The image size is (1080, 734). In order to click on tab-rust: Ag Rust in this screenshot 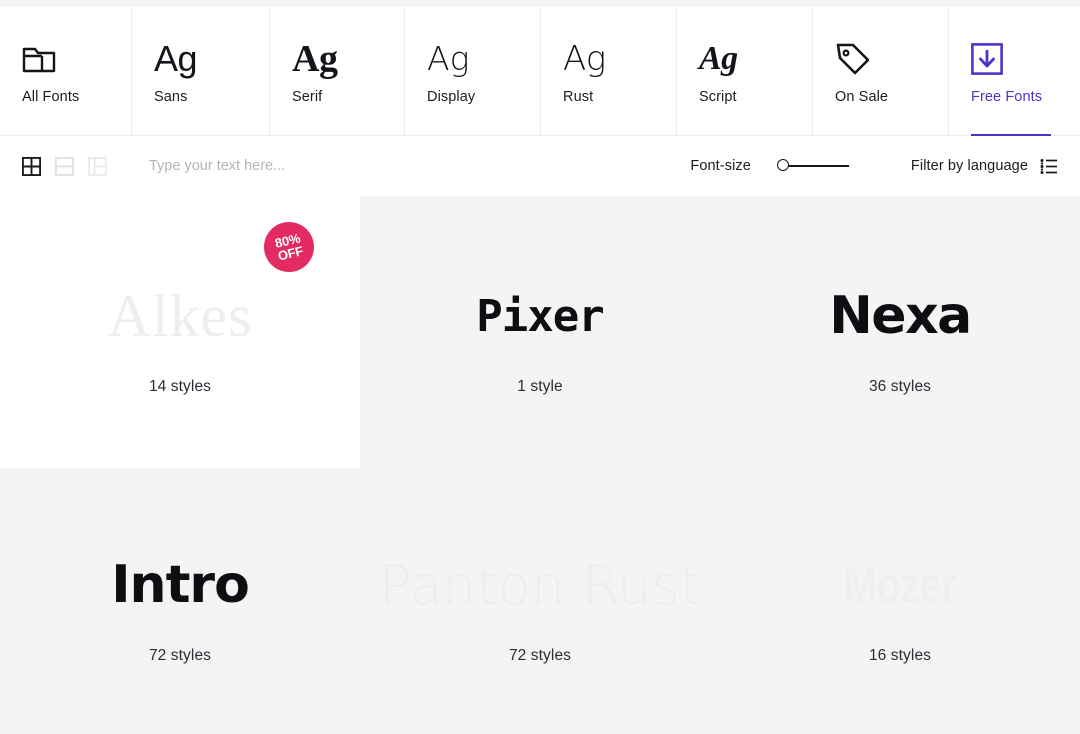, I will do `click(608, 71)`.